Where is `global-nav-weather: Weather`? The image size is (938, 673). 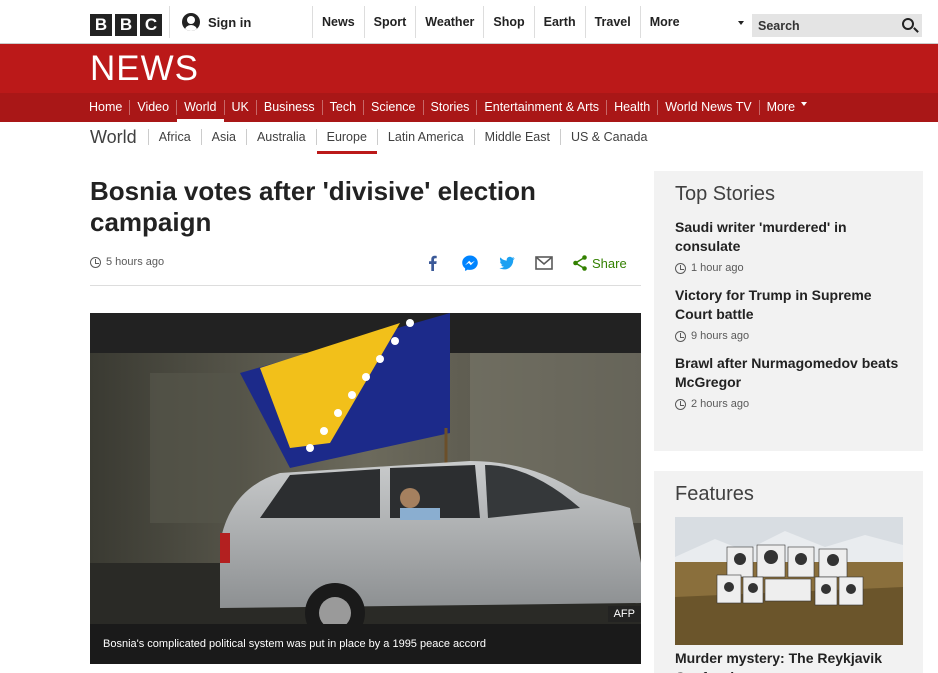
global-nav-weather: Weather is located at coordinates (449, 22).